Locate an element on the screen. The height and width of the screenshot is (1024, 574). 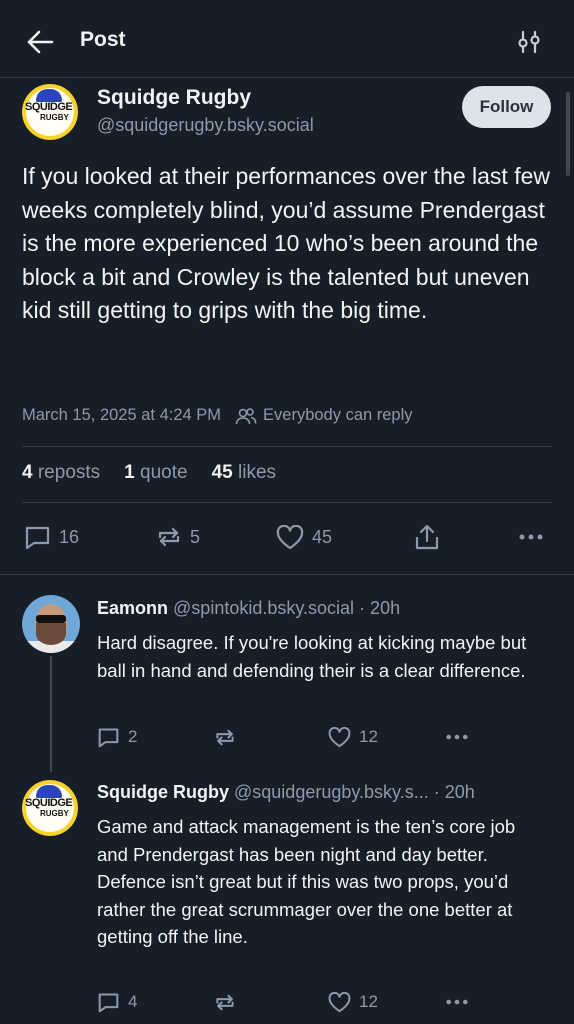
reposts-stat: 4 reposts is located at coordinates (61, 473).